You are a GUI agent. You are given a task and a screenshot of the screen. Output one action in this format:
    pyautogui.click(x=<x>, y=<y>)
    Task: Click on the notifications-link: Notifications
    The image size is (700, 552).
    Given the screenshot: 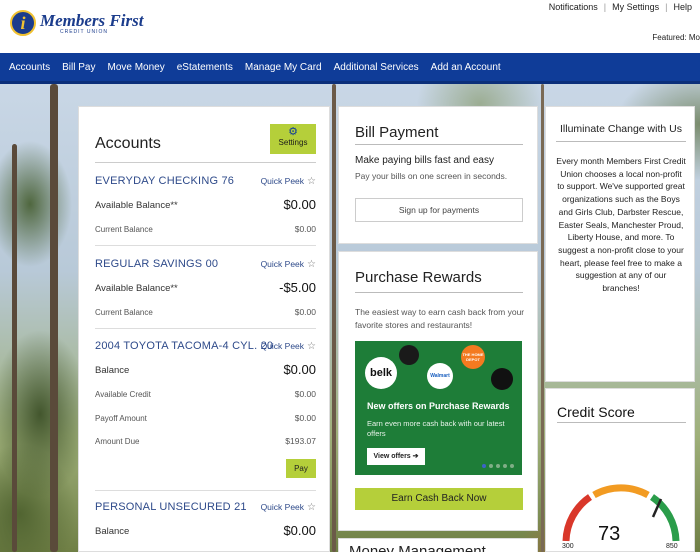 What is the action you would take?
    pyautogui.click(x=573, y=7)
    